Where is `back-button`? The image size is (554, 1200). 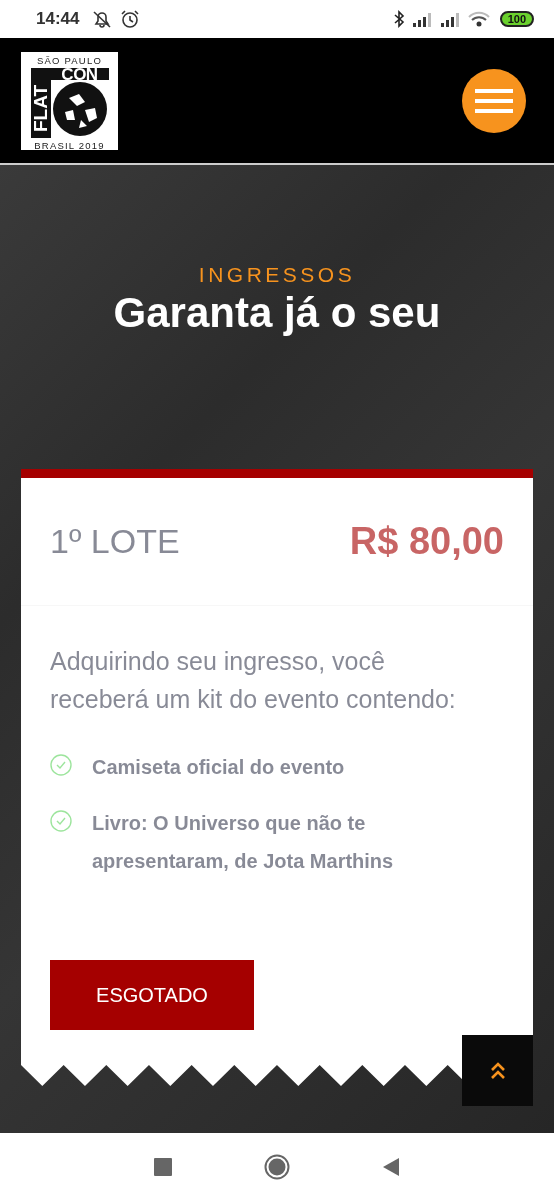 back-button is located at coordinates (391, 1166).